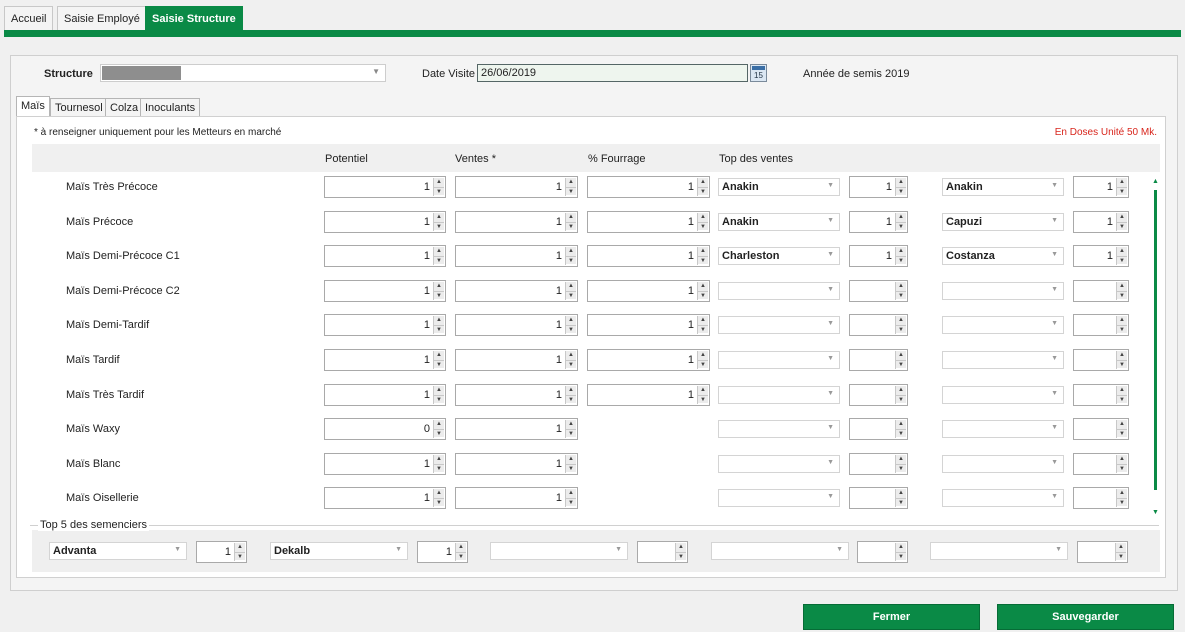  What do you see at coordinates (194, 18) in the screenshot?
I see `tab-saisie-structure: Saisie Structure` at bounding box center [194, 18].